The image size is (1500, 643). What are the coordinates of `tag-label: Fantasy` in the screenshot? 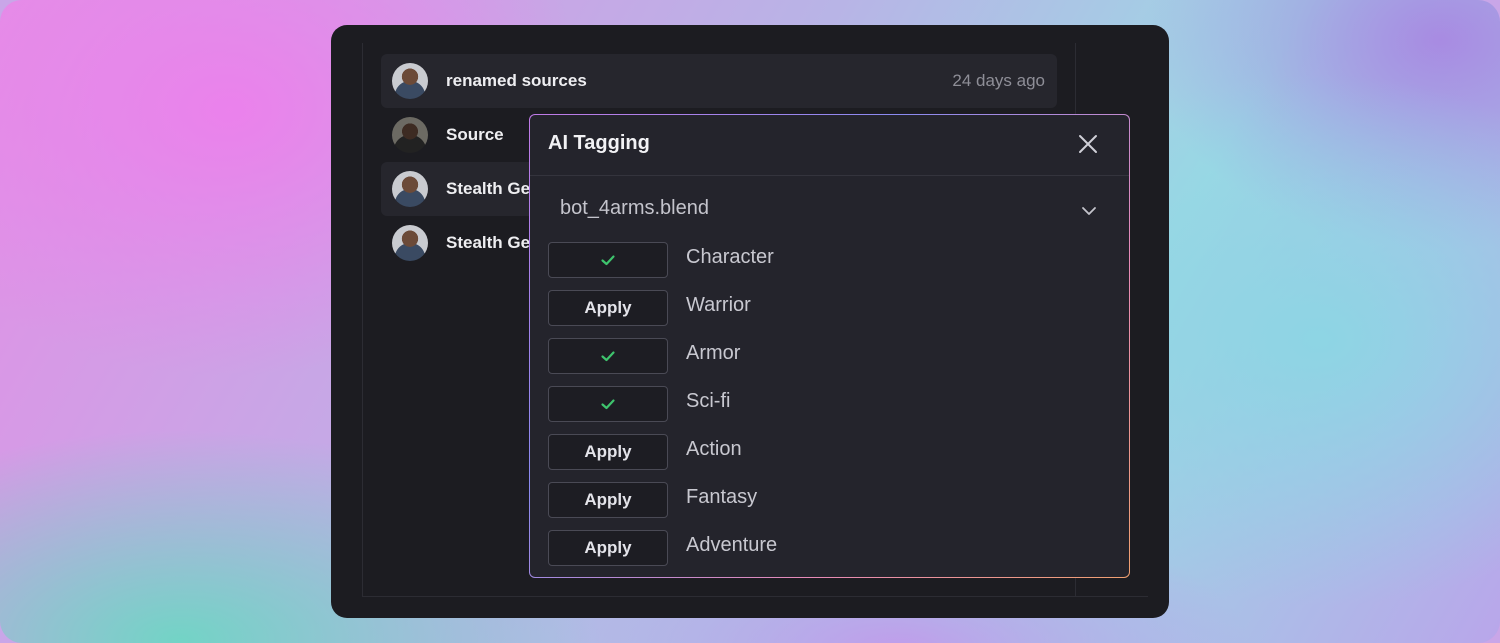 It's located at (722, 497).